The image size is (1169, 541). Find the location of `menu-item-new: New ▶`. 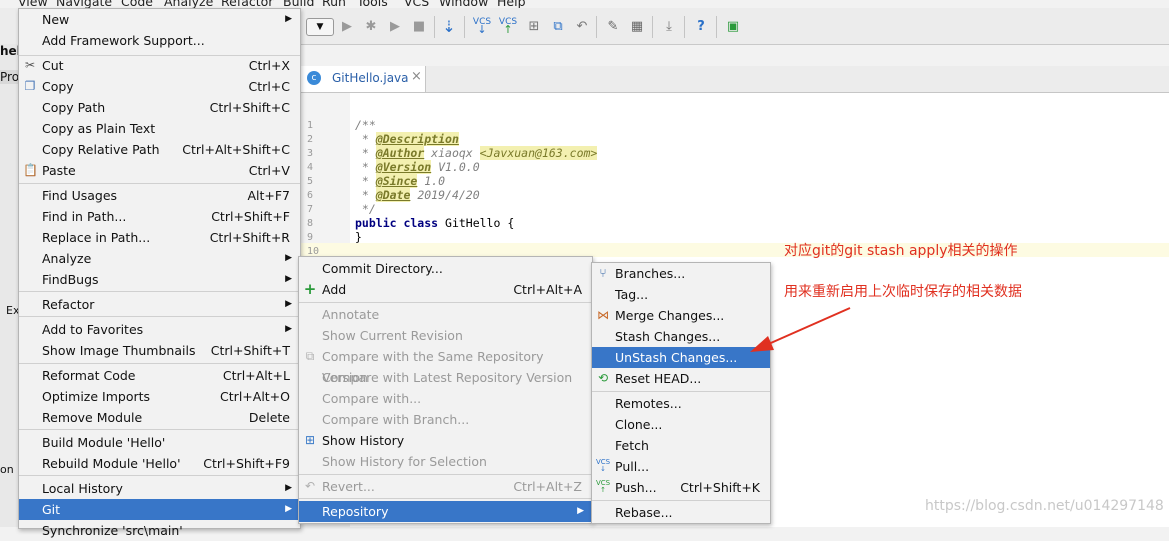

menu-item-new: New ▶ is located at coordinates (159, 19).